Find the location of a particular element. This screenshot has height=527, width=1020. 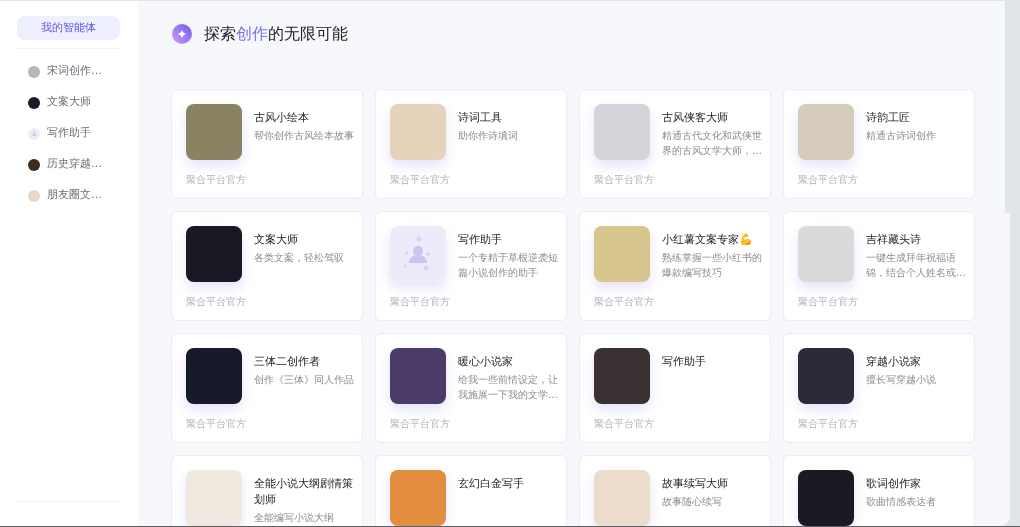

agent-description: 一个专精于草根逆袭短篇小说创作的助手 is located at coordinates (508, 265).